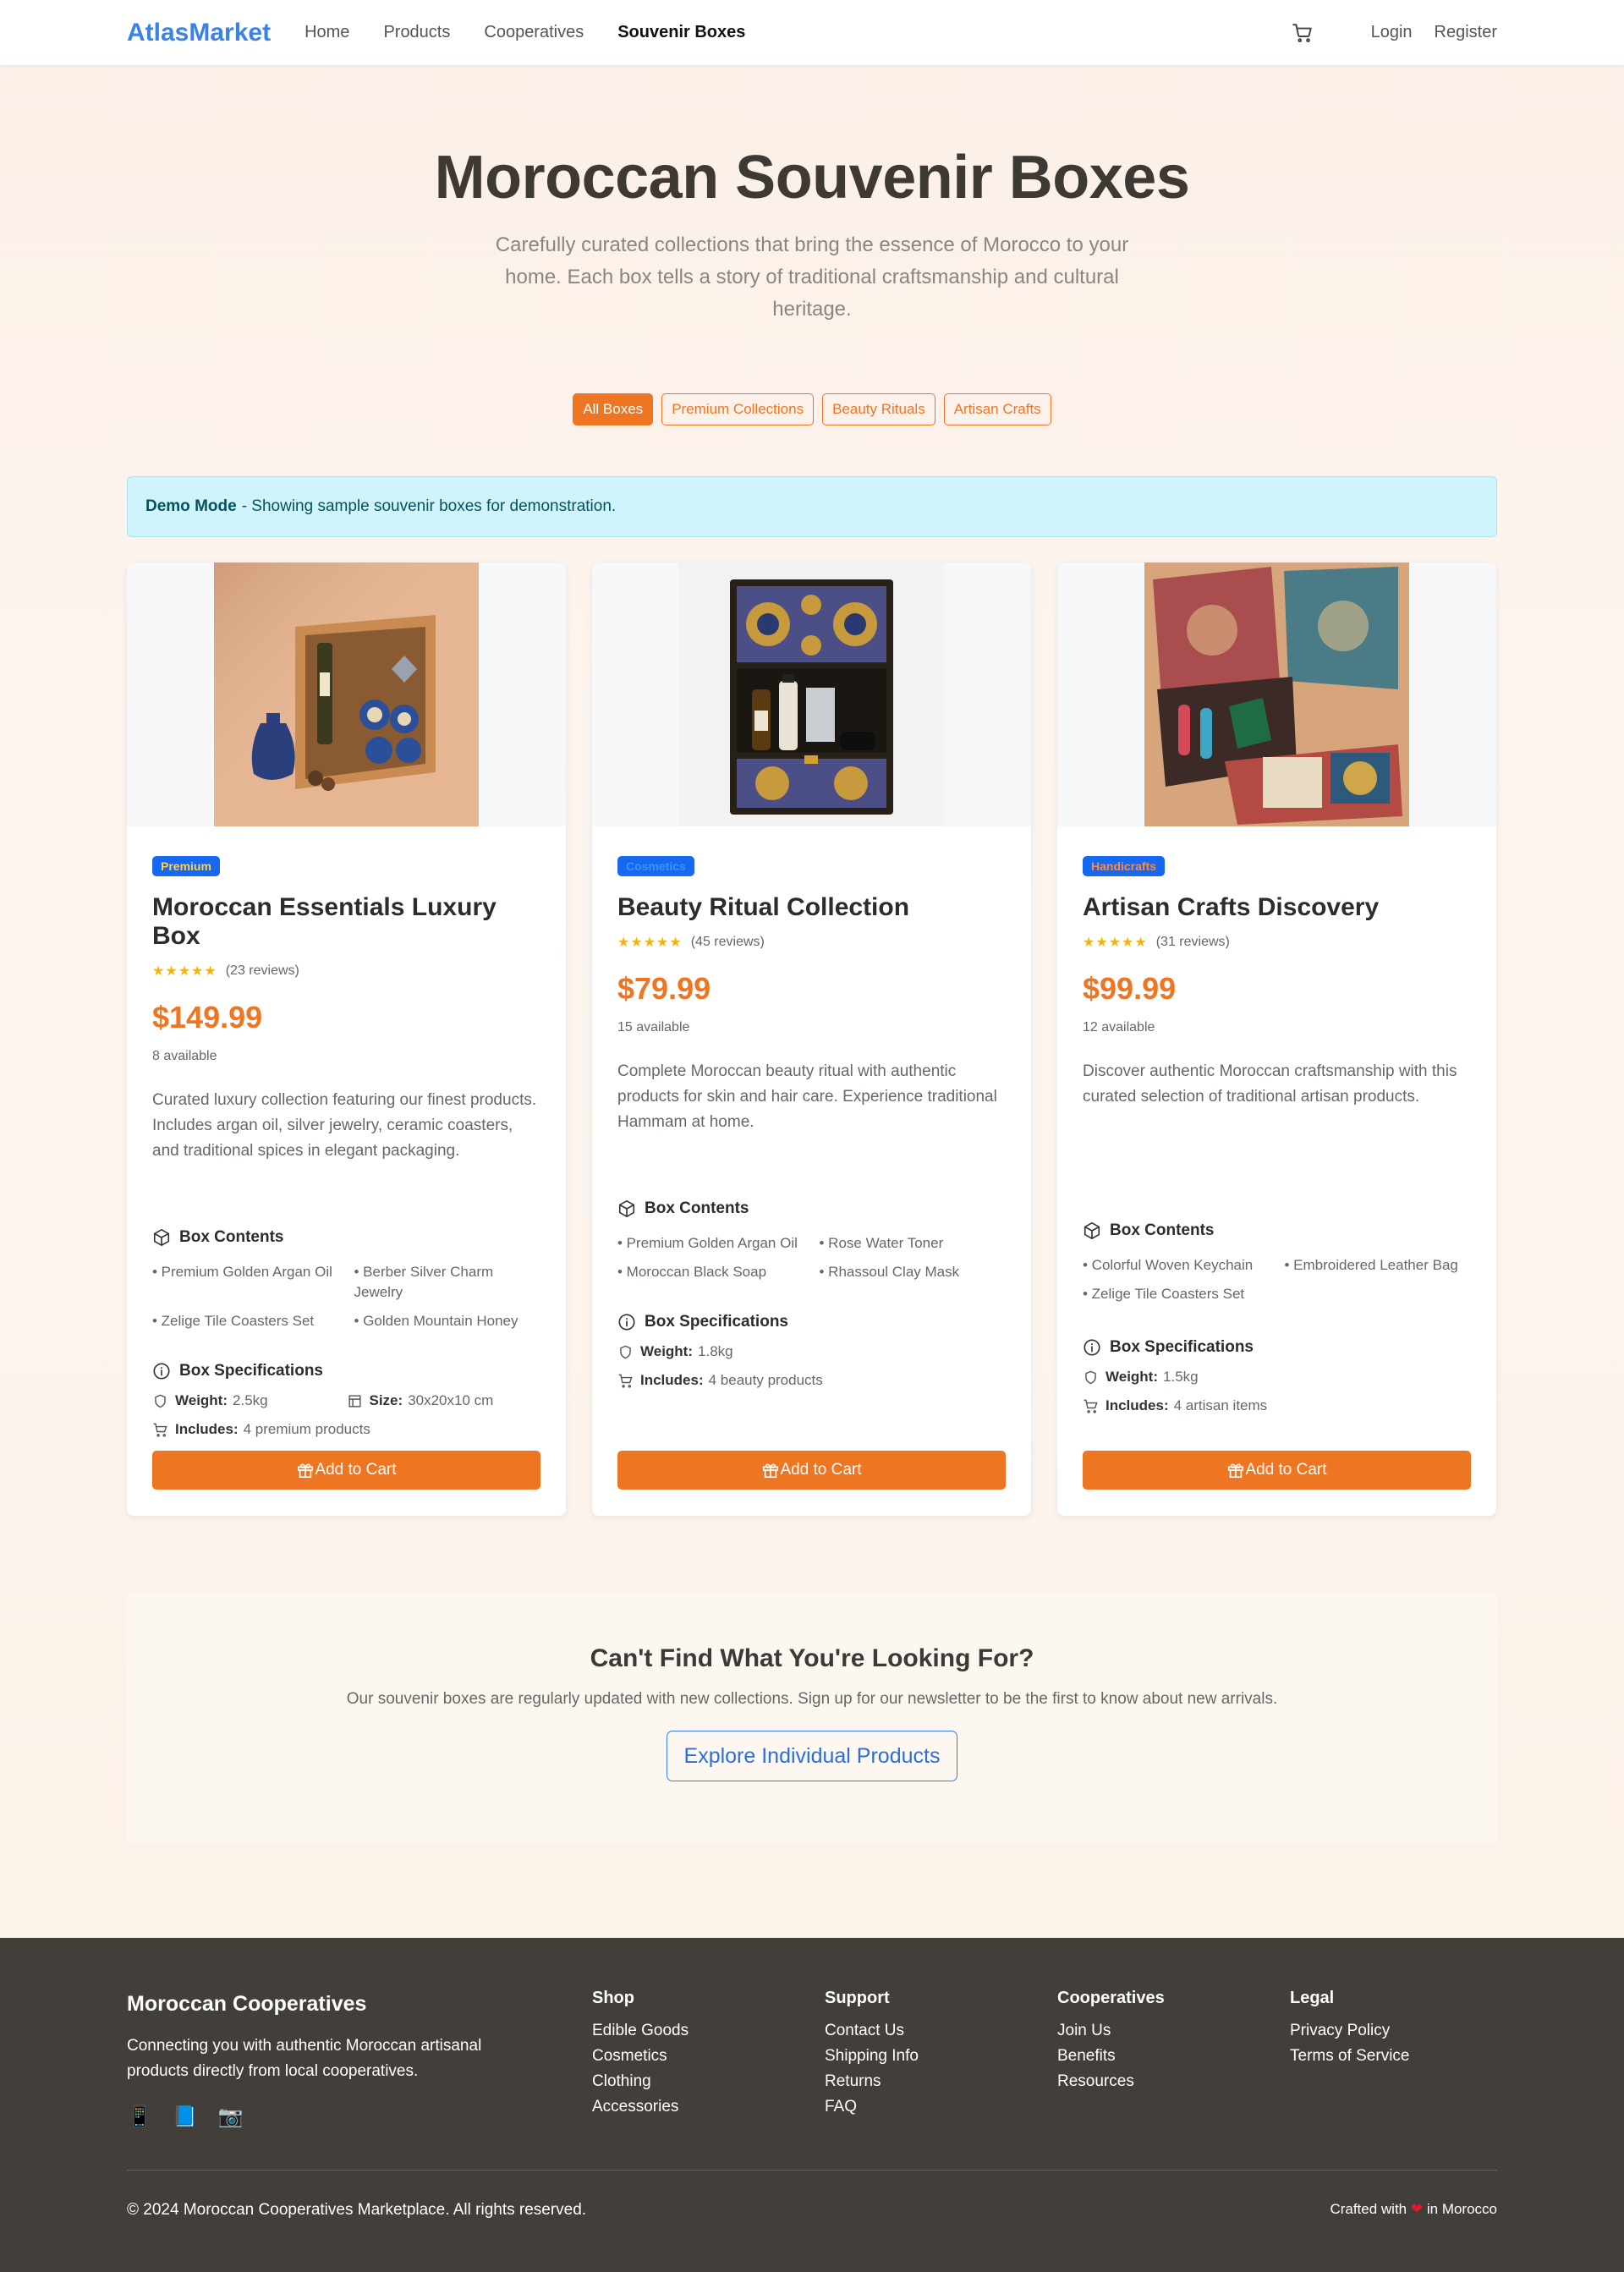 The image size is (1624, 2272). Describe the element at coordinates (681, 32) in the screenshot. I see `nav-souvenir-boxes: Souvenir Boxes` at that location.